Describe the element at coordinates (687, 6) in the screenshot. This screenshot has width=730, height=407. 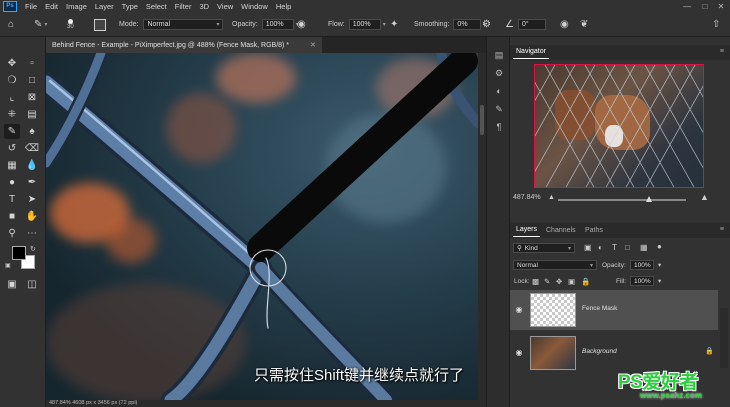
I see `minimize-icon: —` at that location.